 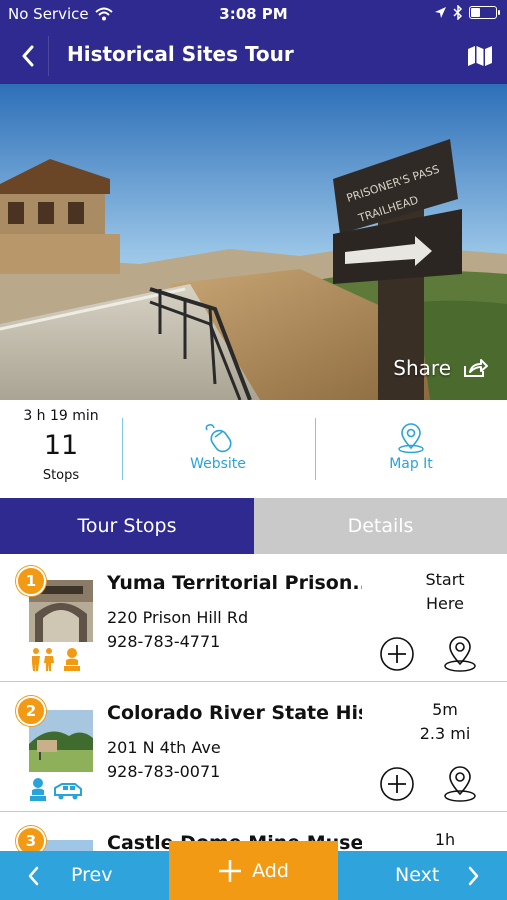 I want to click on bottom-toolbar: Prev Add Next, so click(x=253, y=870).